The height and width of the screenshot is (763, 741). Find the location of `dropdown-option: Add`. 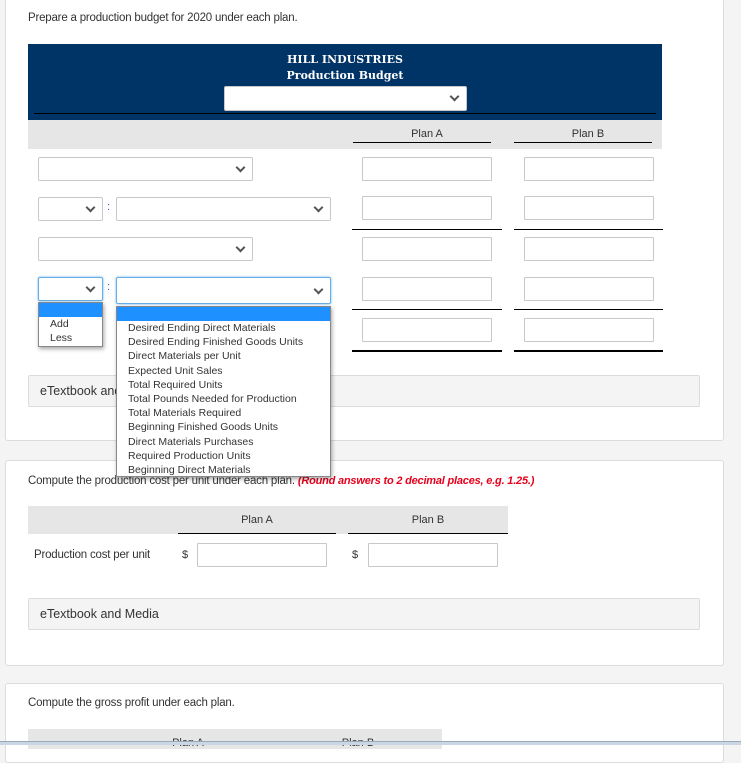

dropdown-option: Add is located at coordinates (70, 324).